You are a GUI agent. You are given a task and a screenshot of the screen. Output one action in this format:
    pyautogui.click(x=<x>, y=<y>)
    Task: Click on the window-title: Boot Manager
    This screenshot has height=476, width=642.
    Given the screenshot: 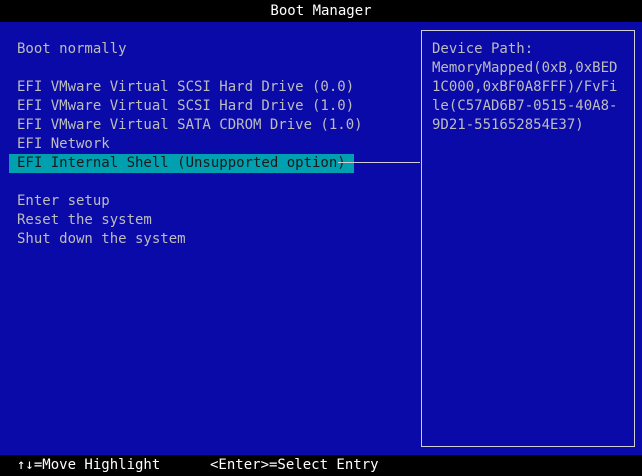 What is the action you would take?
    pyautogui.click(x=321, y=11)
    